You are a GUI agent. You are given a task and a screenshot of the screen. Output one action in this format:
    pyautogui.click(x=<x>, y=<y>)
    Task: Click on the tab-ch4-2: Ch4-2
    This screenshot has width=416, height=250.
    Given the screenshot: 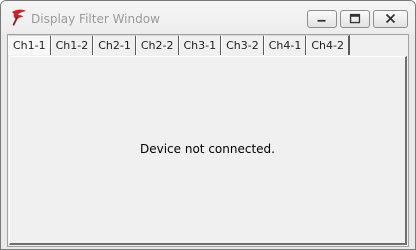 What is the action you would take?
    pyautogui.click(x=328, y=45)
    